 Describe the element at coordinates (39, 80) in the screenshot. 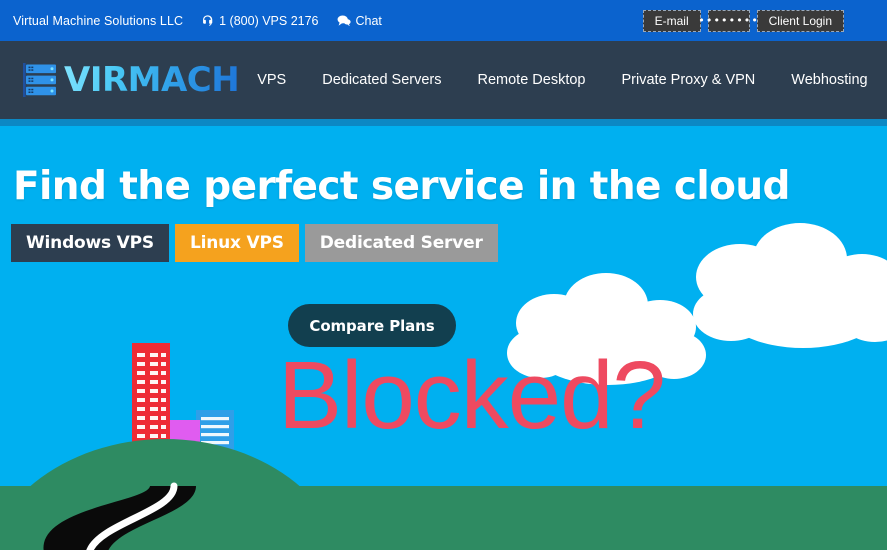

I see `server-stack-icon` at that location.